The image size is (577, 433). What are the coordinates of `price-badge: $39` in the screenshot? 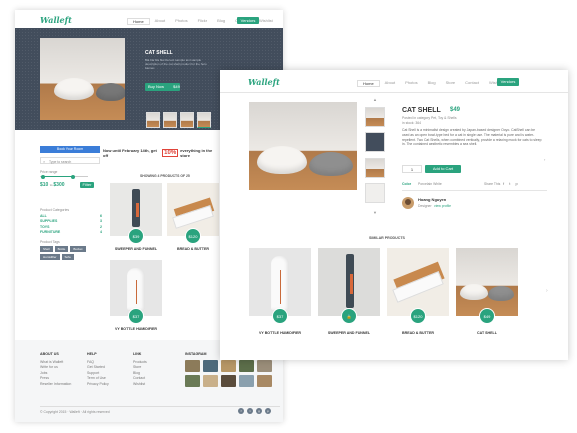 It's located at (136, 236).